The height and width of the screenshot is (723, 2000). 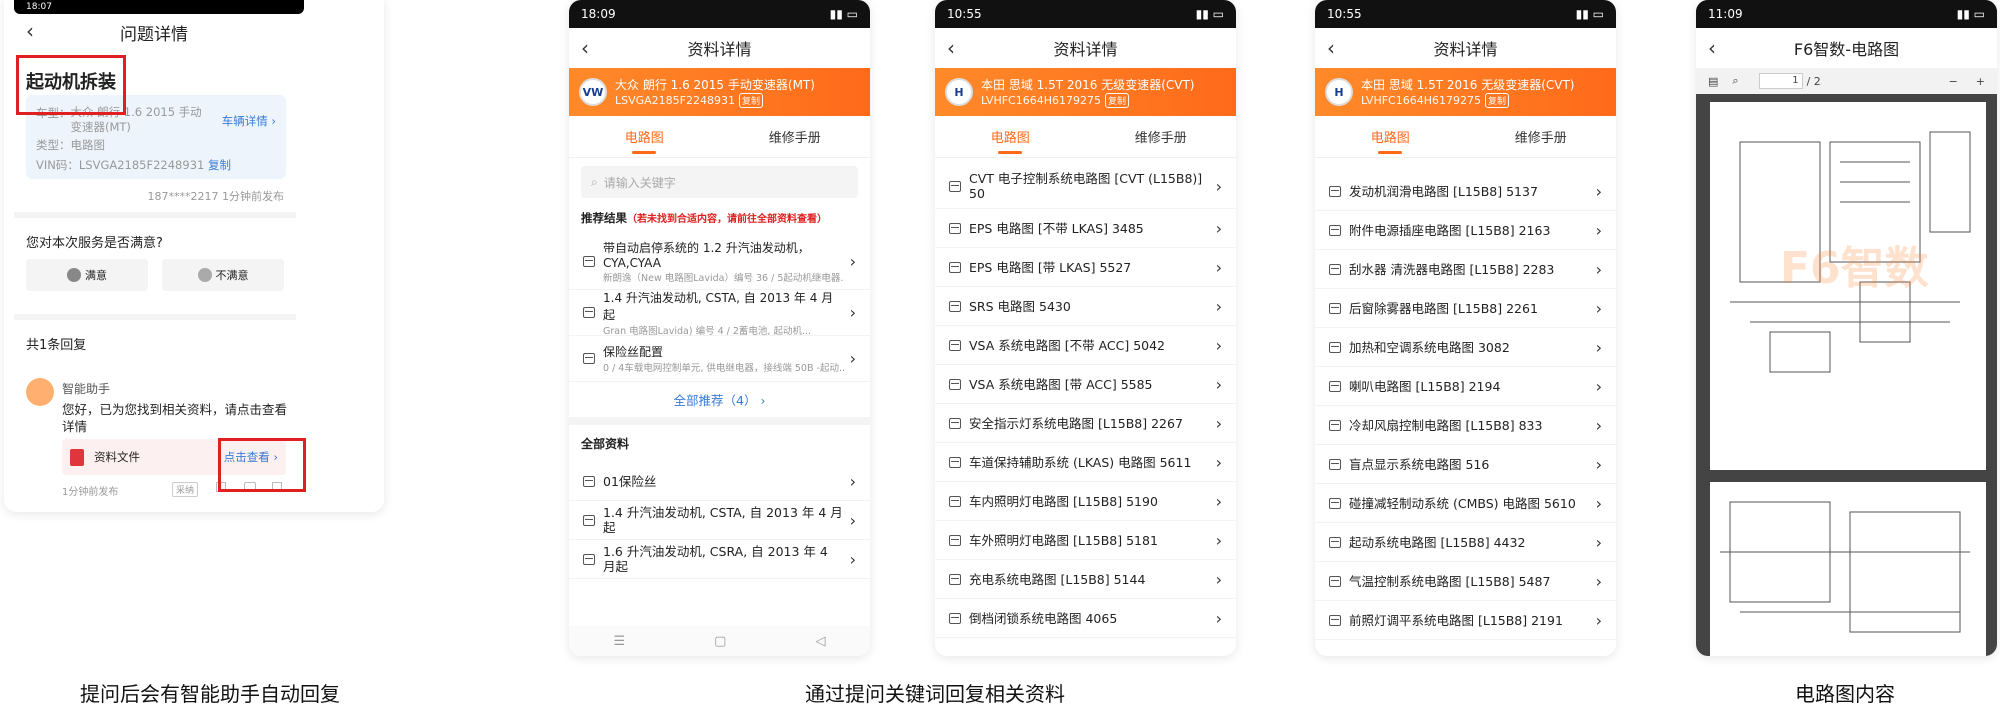 I want to click on list-item: CVT 电子控制系统电路图 [CVT (L15B8)] 50 ›, so click(x=1085, y=186).